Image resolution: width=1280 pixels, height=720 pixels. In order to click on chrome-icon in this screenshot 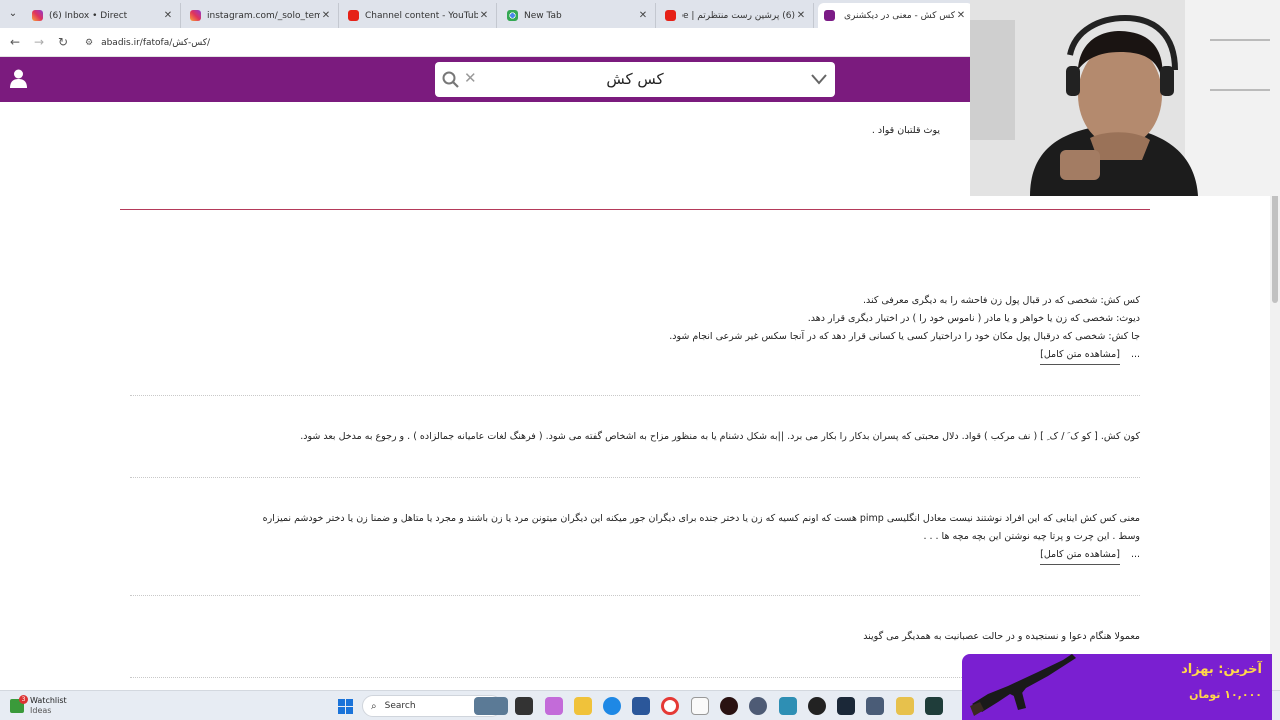, I will do `click(512, 15)`.